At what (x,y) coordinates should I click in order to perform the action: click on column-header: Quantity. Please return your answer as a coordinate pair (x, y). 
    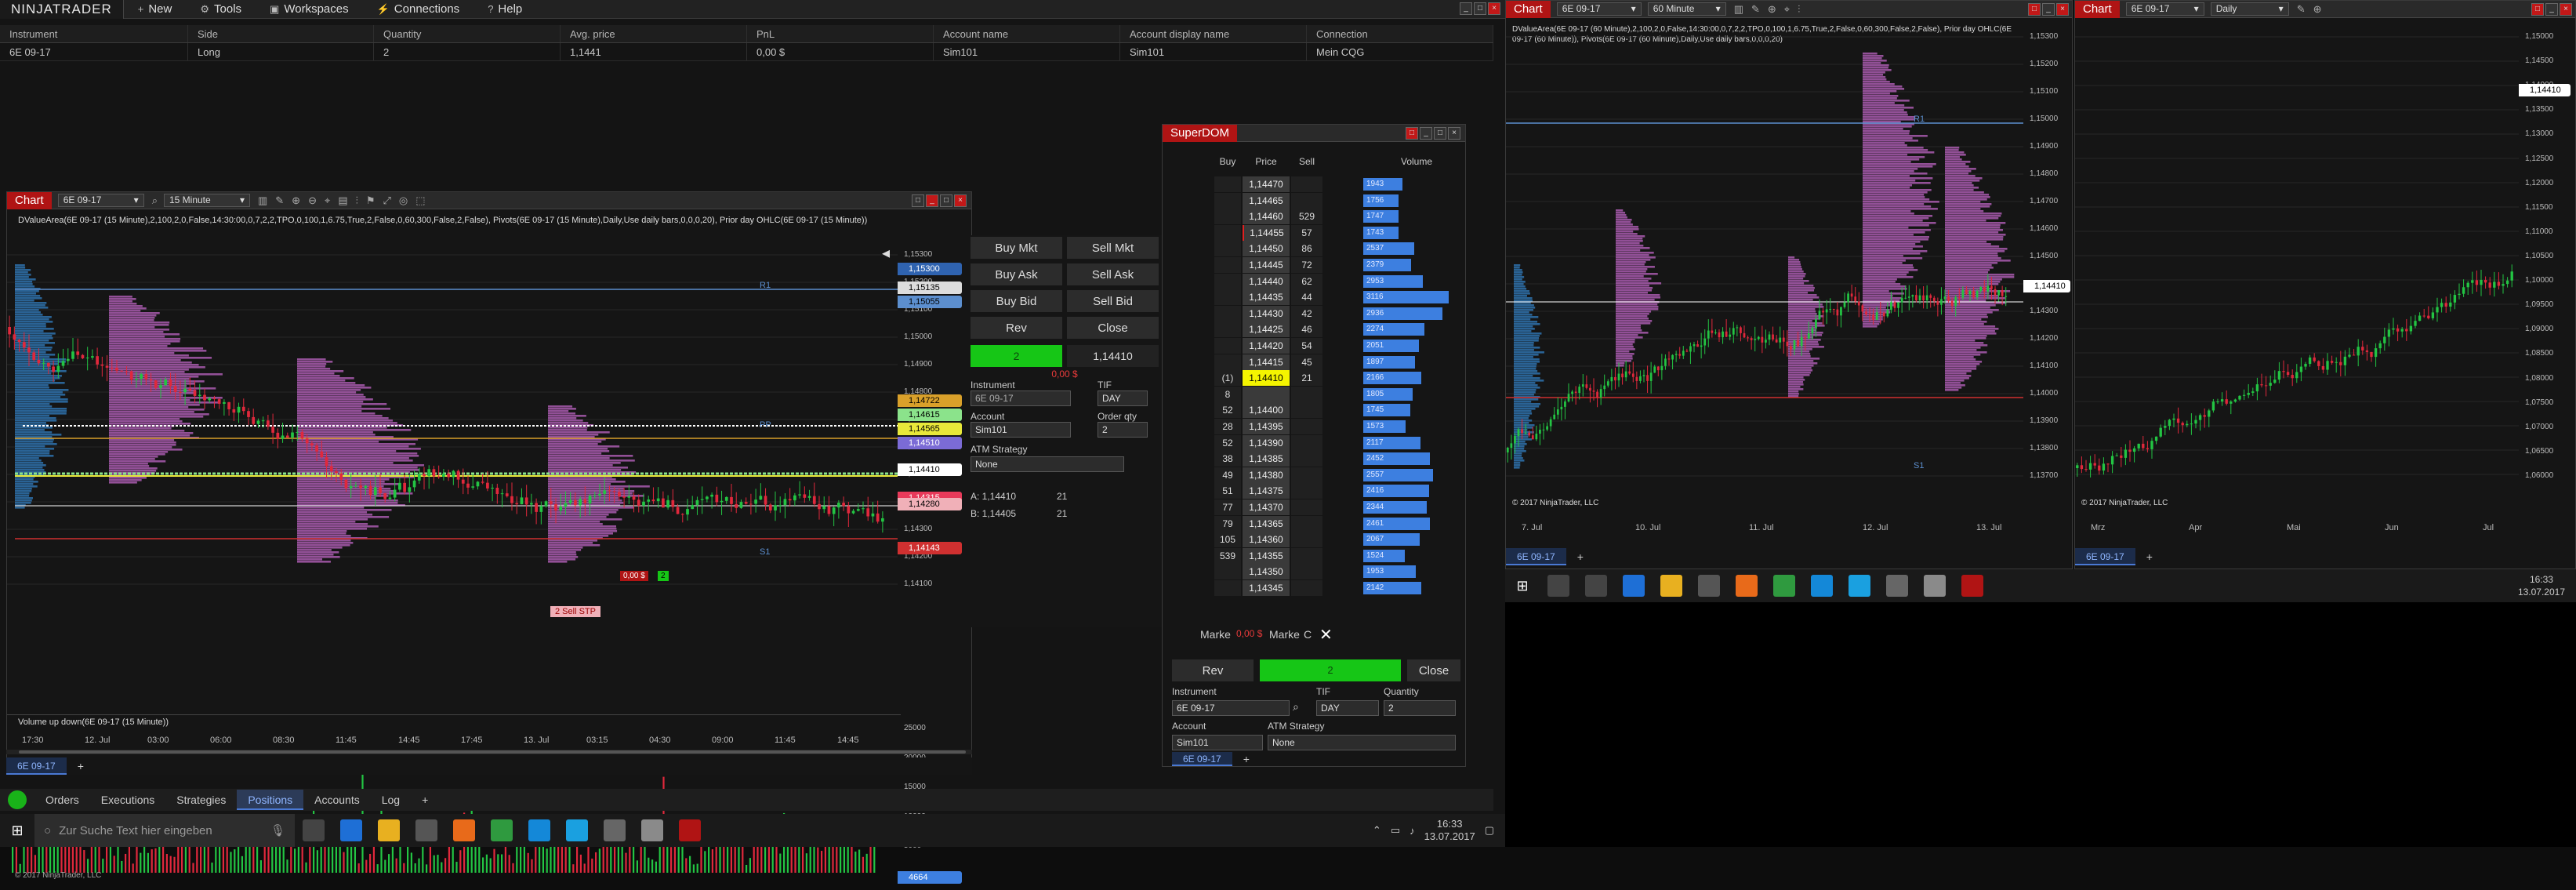
    Looking at the image, I should click on (467, 33).